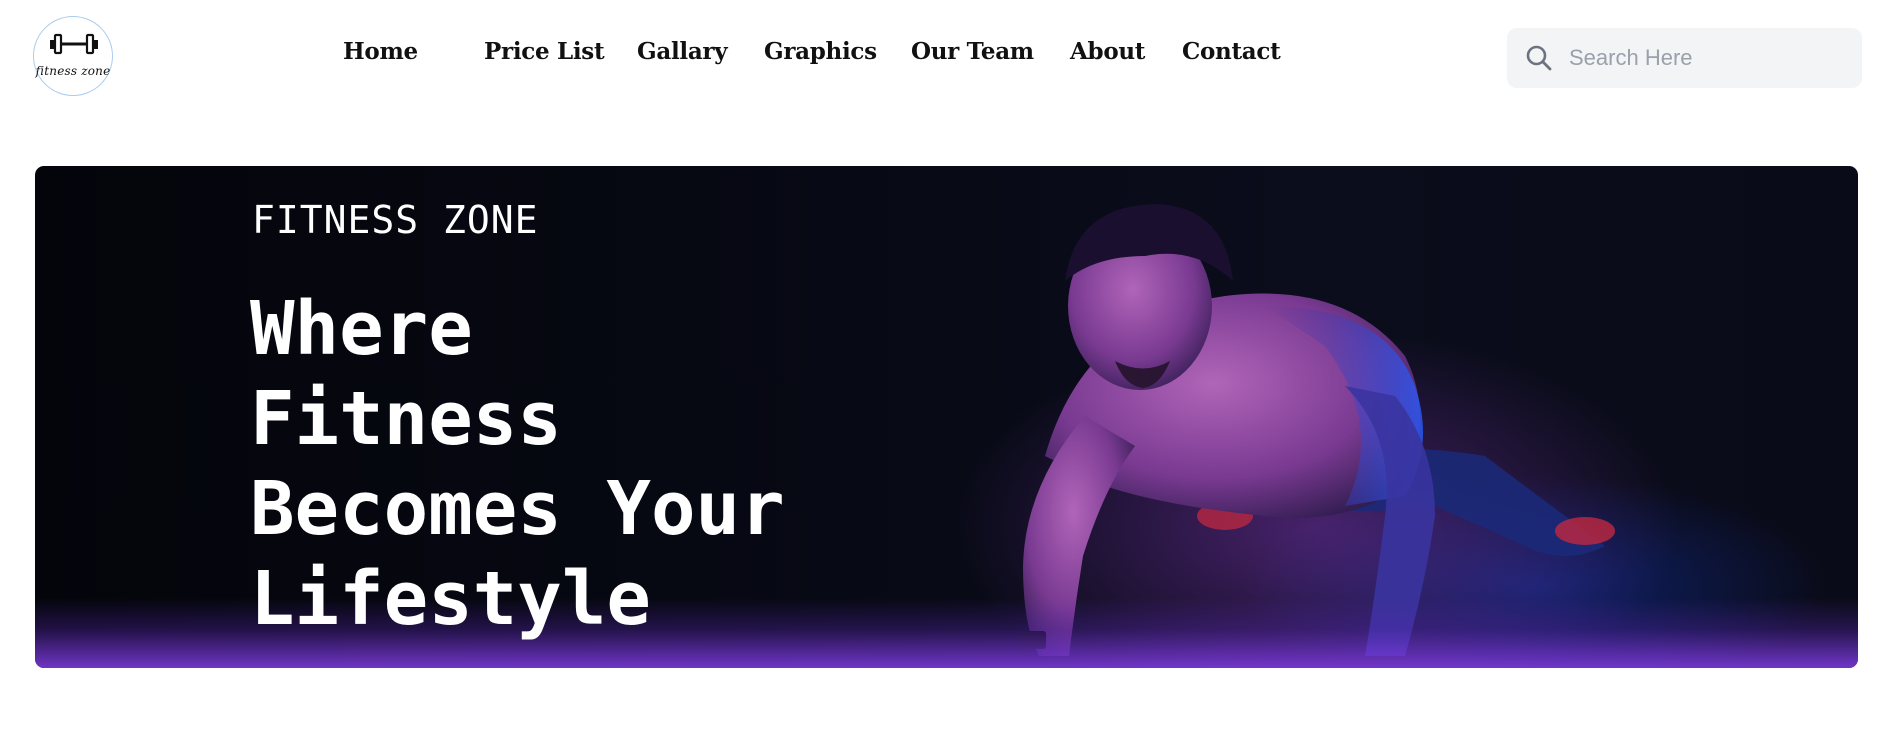 The height and width of the screenshot is (730, 1892). Describe the element at coordinates (395, 220) in the screenshot. I see `hero-eyebrow: FITNESS ZONE` at that location.